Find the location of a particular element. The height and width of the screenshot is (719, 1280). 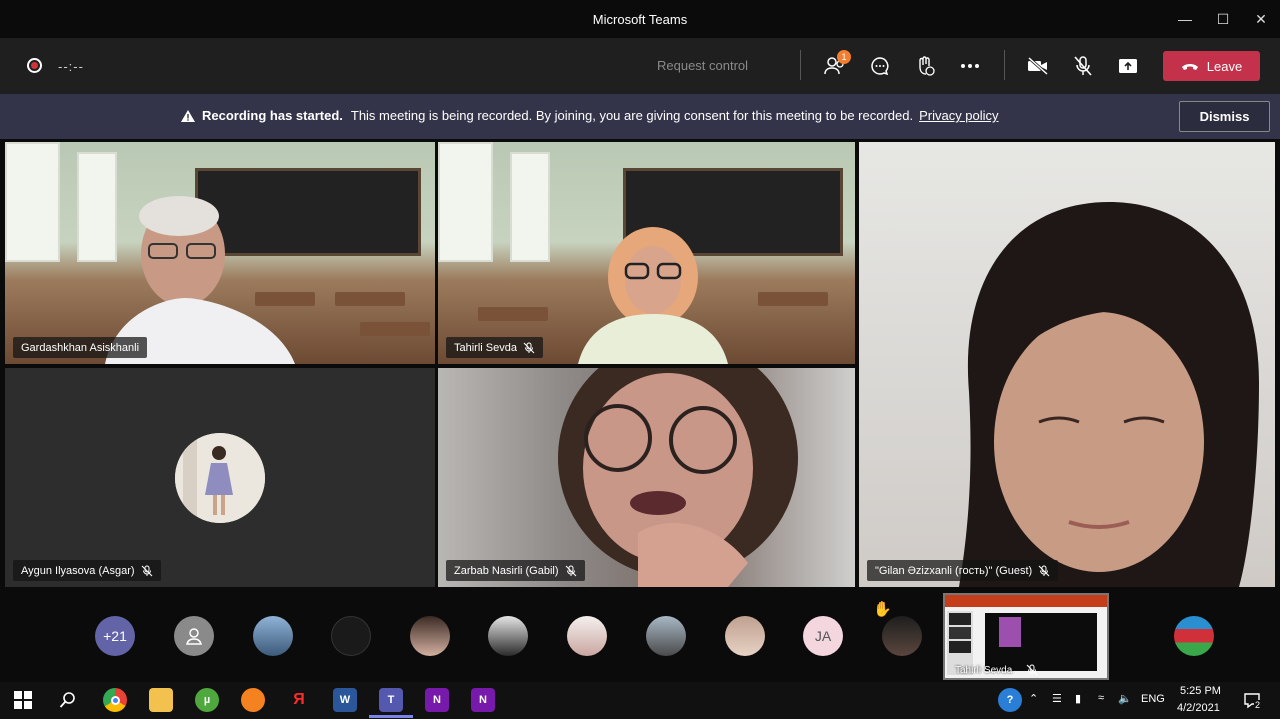

clock-date: 4/2/2021 is located at coordinates (1198, 708).